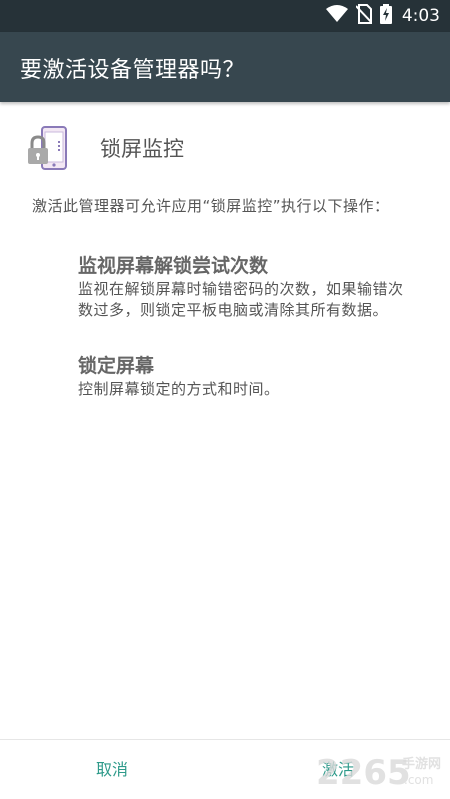 This screenshot has width=450, height=799. I want to click on svg-text: 手游网, so click(421, 764).